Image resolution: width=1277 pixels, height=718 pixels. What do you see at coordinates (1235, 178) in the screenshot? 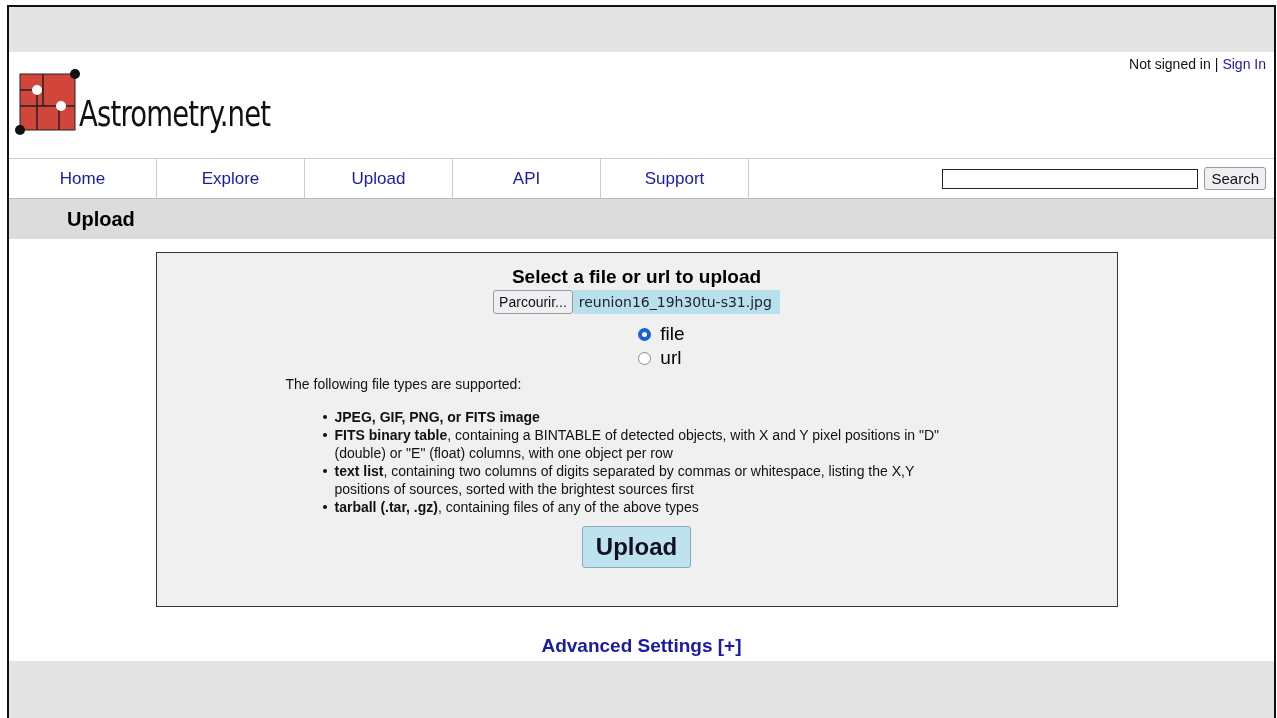
I see `search-button: Search` at bounding box center [1235, 178].